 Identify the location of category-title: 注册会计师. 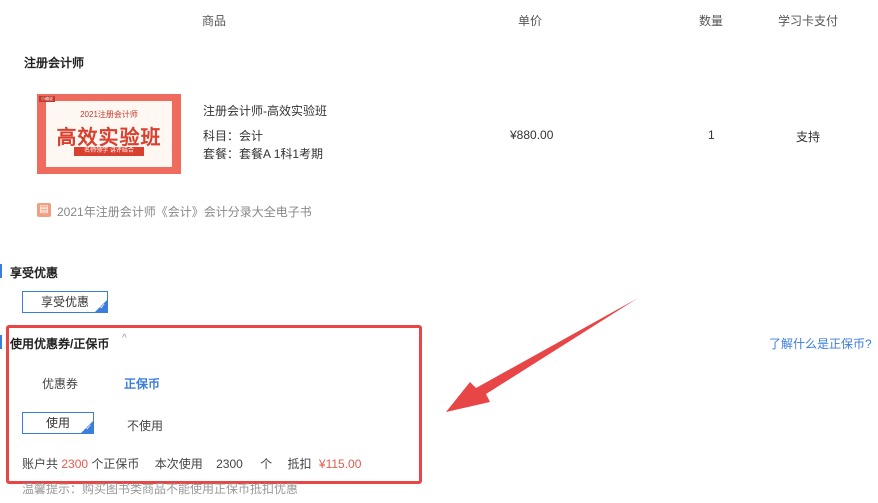
(54, 63).